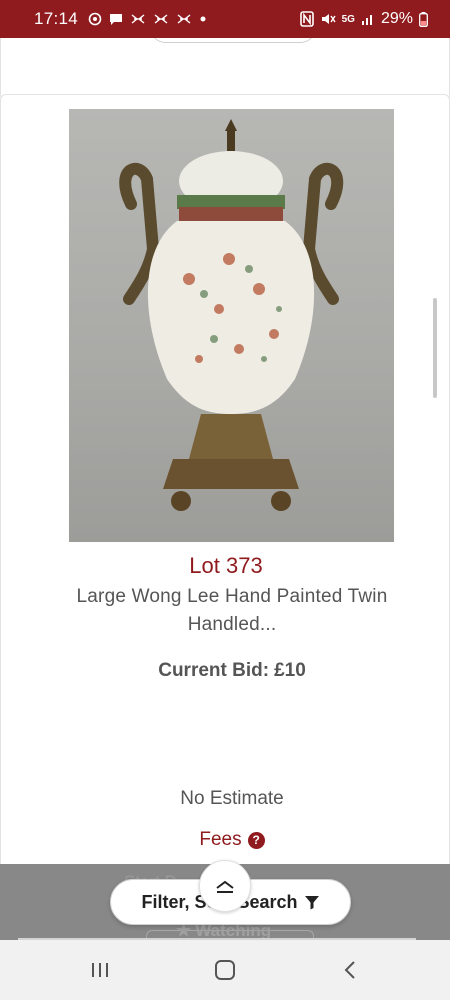 This screenshot has width=450, height=1000. I want to click on back-button, so click(350, 970).